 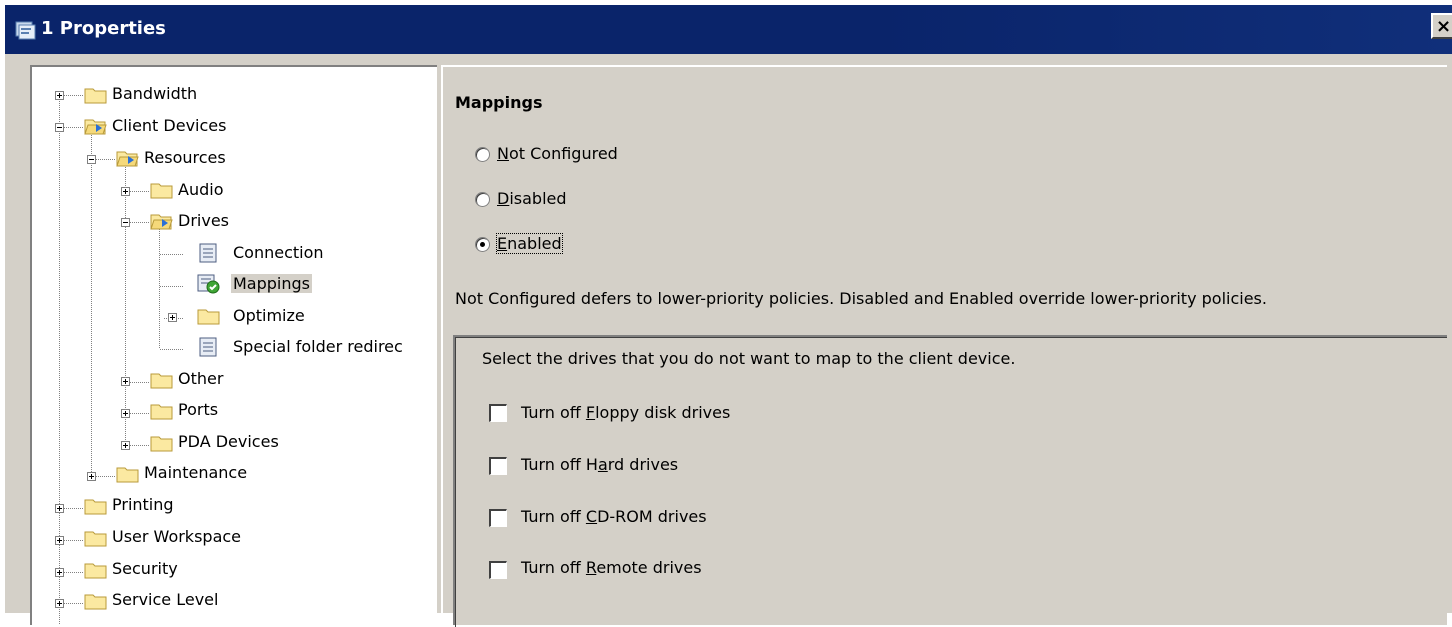 I want to click on expand-toggle-printing, so click(x=59, y=508).